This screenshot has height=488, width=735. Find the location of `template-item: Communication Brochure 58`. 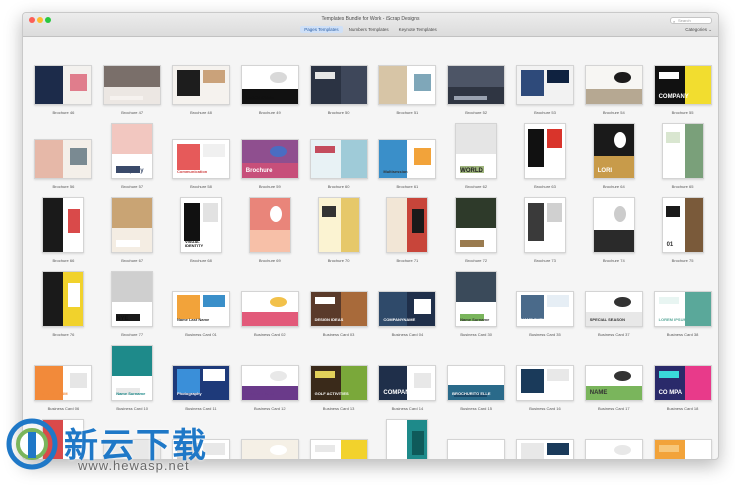

template-item: Communication Brochure 58 is located at coordinates (201, 156).